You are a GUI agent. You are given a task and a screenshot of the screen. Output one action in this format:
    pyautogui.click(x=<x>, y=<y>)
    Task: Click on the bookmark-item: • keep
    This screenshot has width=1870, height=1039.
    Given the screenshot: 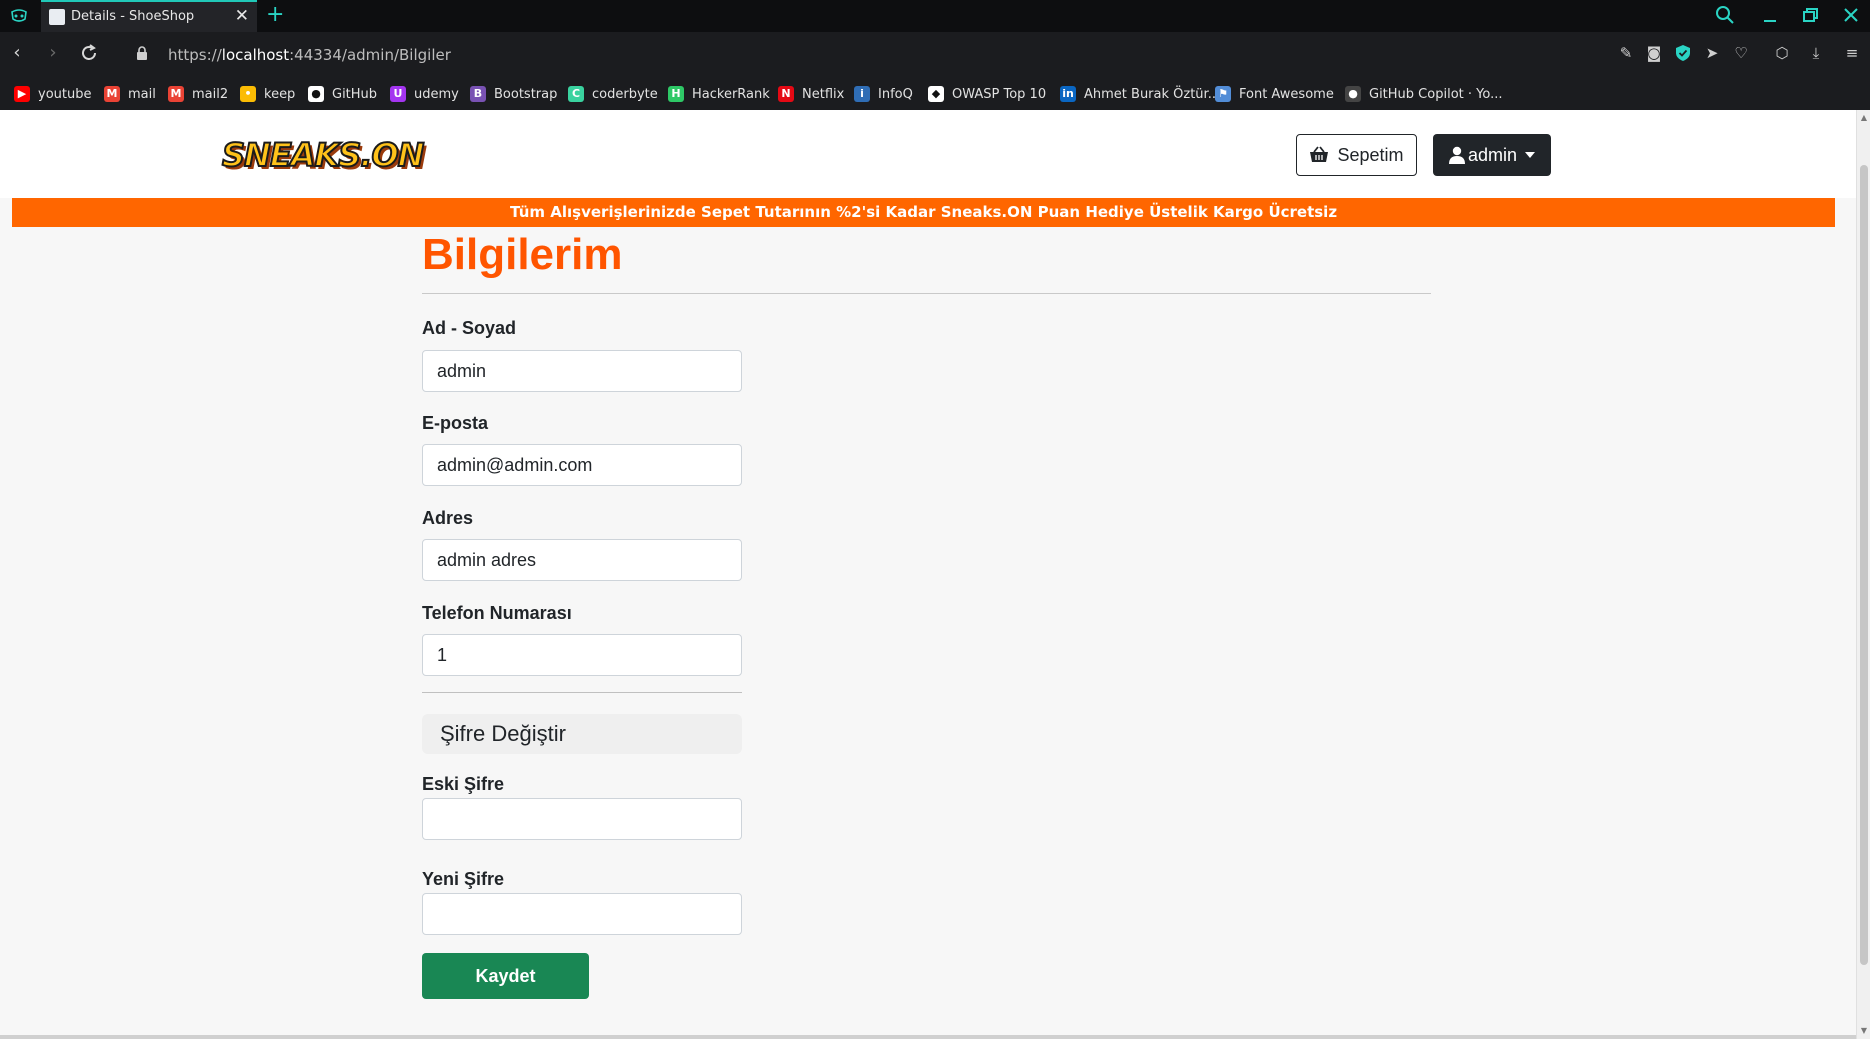 What is the action you would take?
    pyautogui.click(x=267, y=94)
    